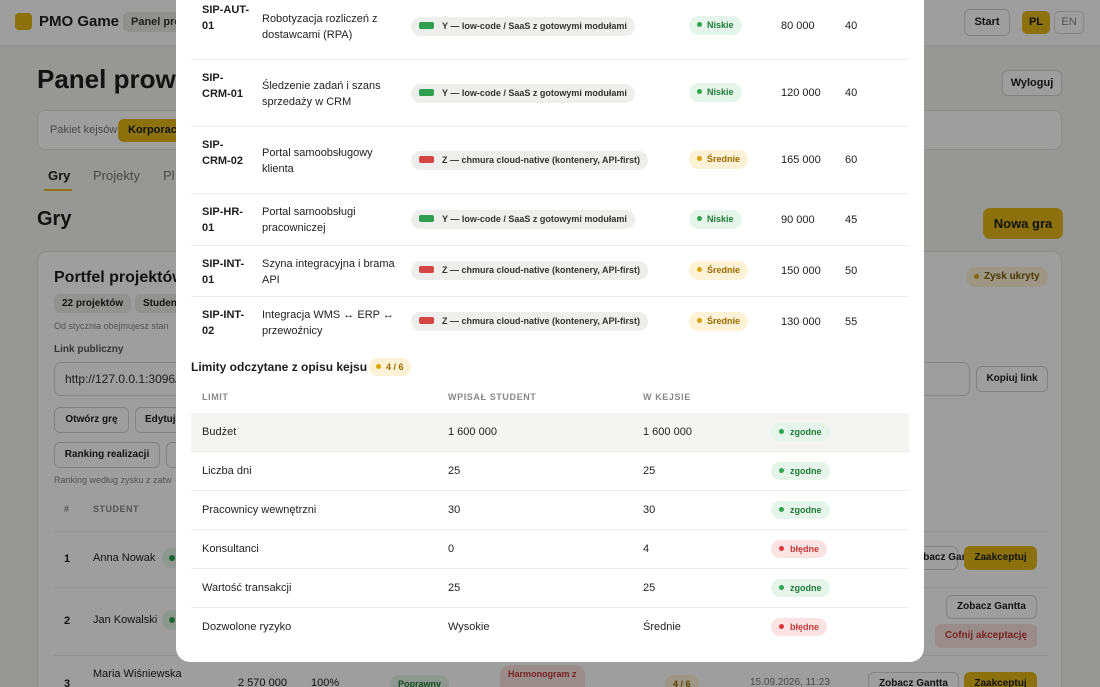  What do you see at coordinates (328, 323) in the screenshot?
I see `system-description: Integracja WMS ↔ ERP ↔ przewoźnicy` at bounding box center [328, 323].